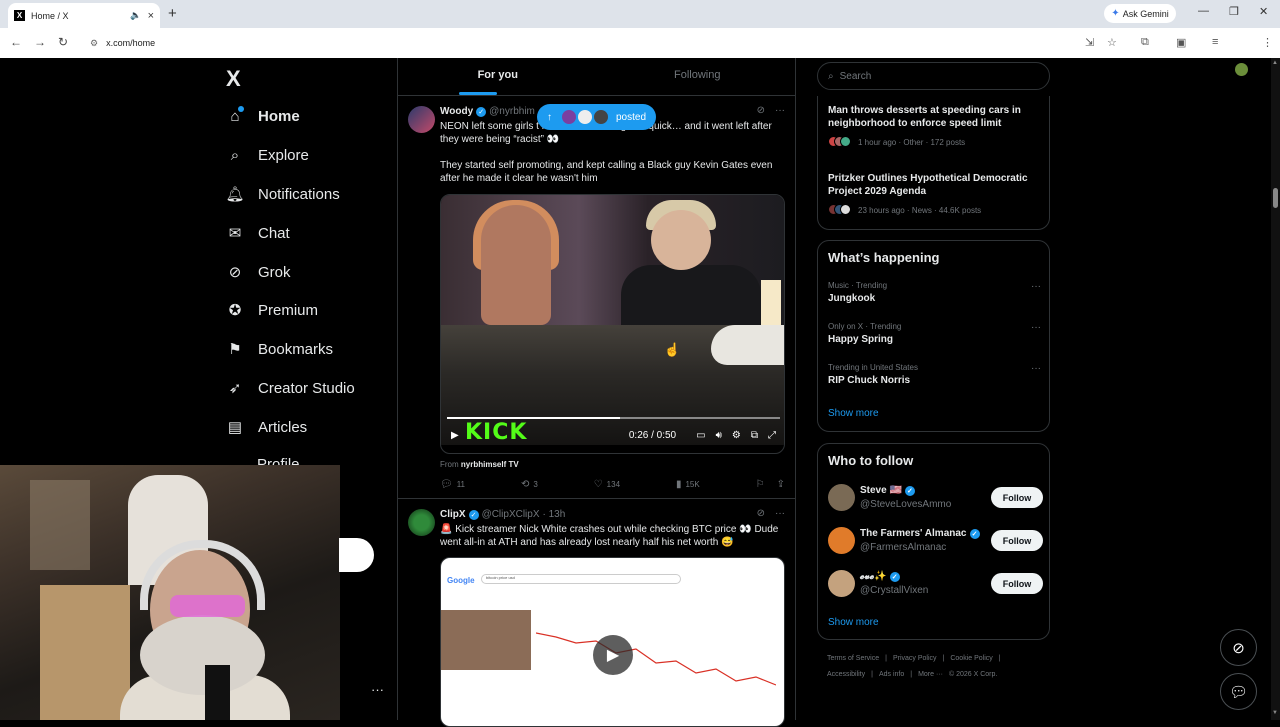  Describe the element at coordinates (915, 658) in the screenshot. I see `privacy-link: Privacy Policy` at that location.